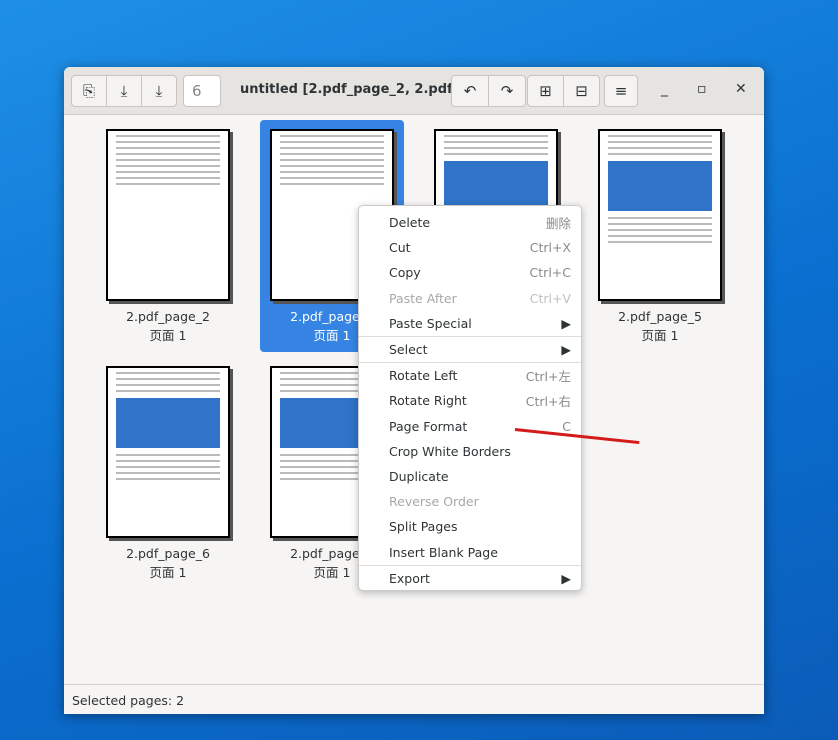  Describe the element at coordinates (566, 426) in the screenshot. I see `menu-item-shortcut: C` at that location.